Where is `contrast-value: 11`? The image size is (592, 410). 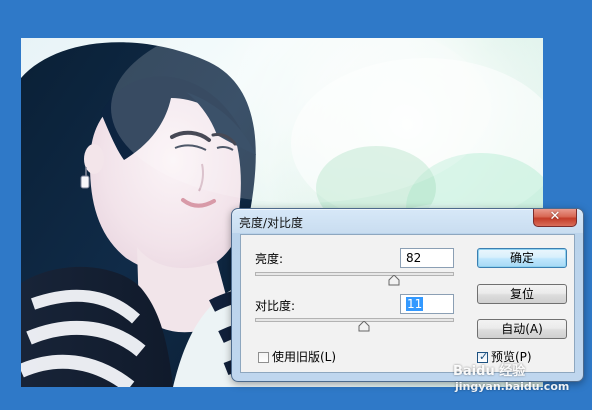 contrast-value: 11 is located at coordinates (415, 304).